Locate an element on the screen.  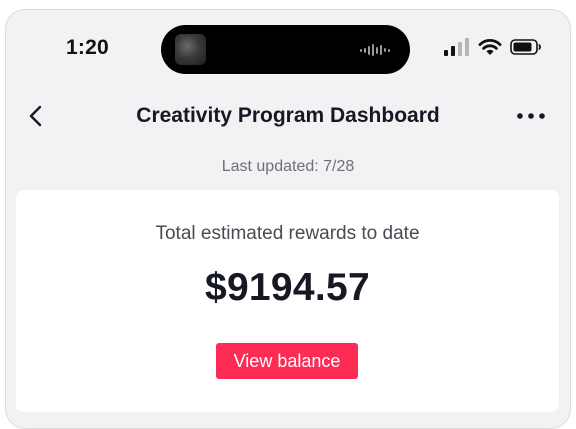
rewards-label: Total estimated rewards to date is located at coordinates (287, 233).